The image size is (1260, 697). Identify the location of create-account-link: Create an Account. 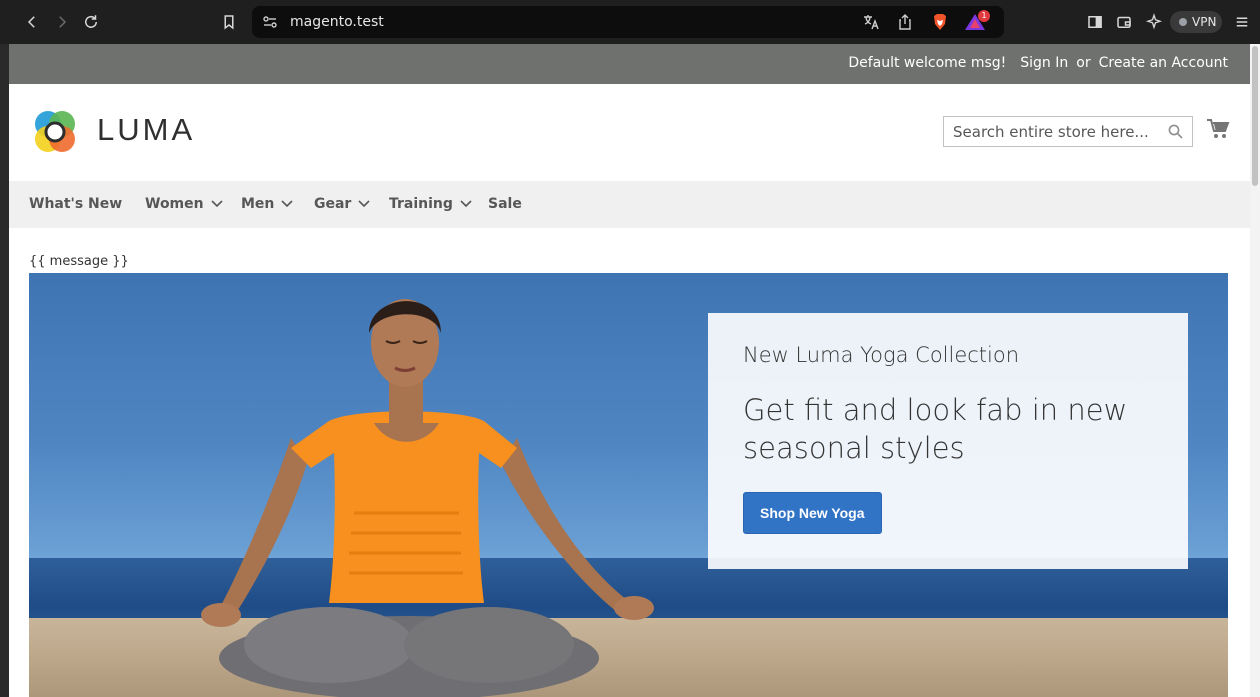
(1163, 63).